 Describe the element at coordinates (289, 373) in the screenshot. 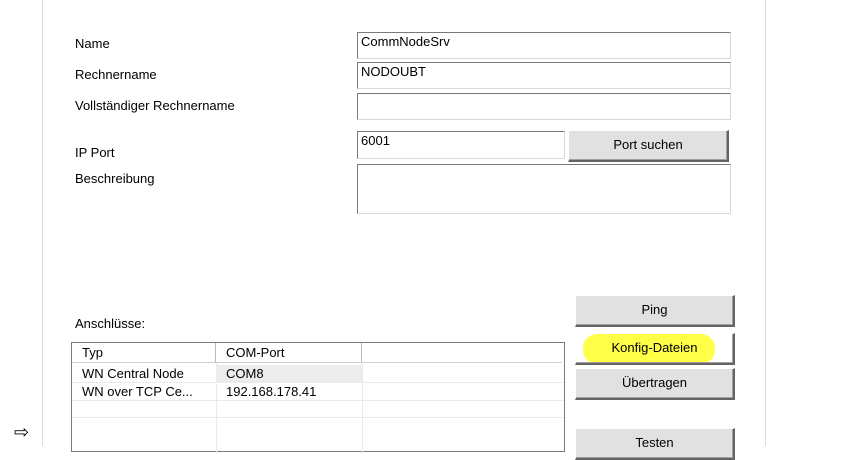

I see `row-port-cell: COM8` at that location.